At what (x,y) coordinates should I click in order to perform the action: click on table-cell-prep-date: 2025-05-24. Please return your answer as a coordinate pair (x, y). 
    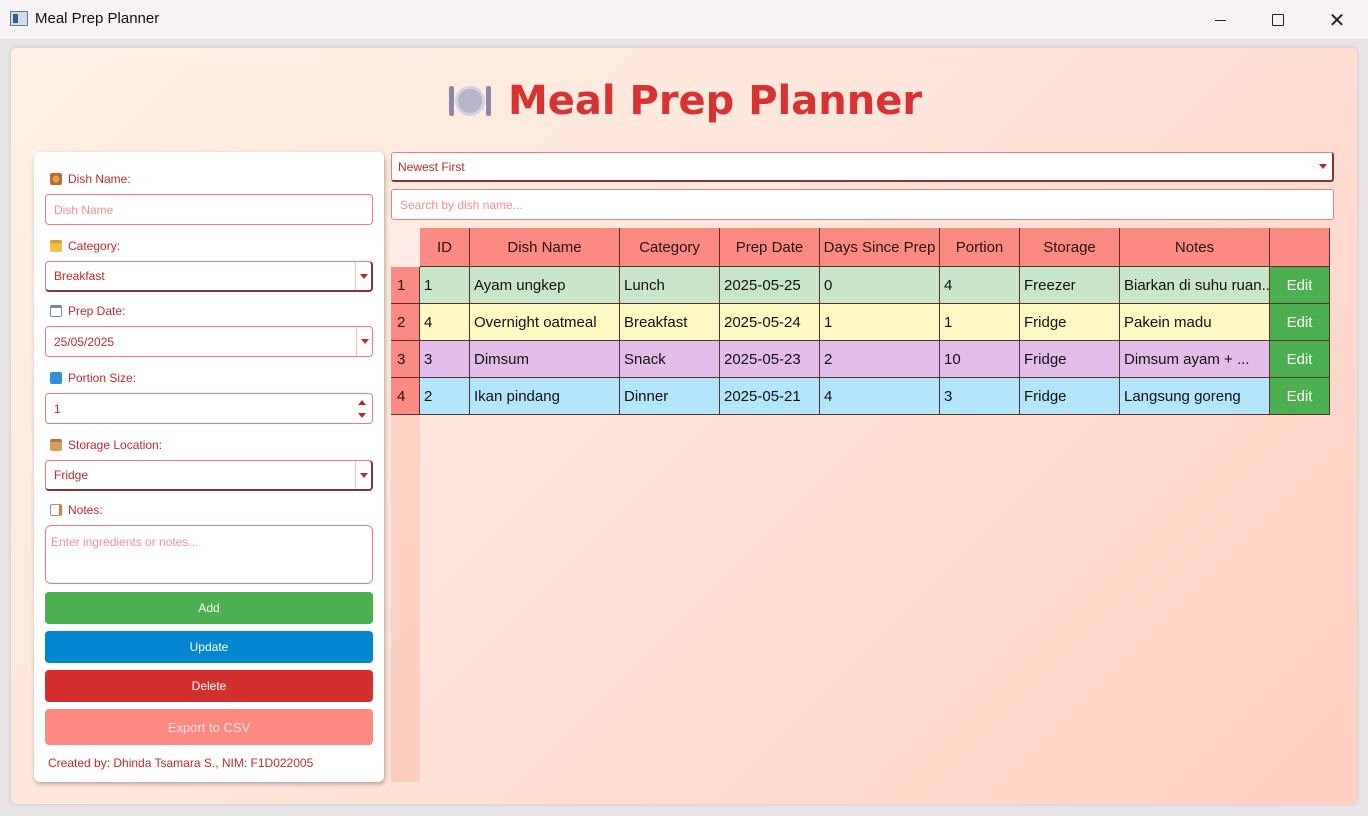
    Looking at the image, I should click on (770, 322).